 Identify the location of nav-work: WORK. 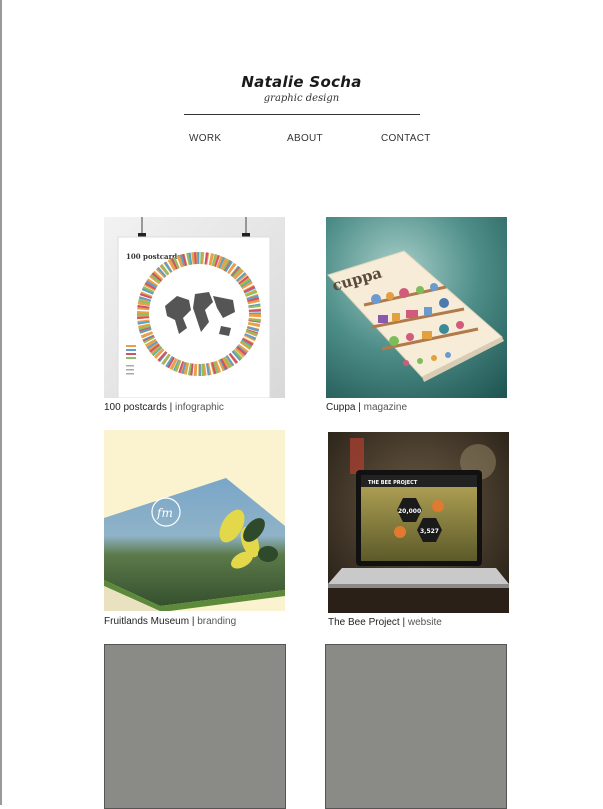
(205, 138).